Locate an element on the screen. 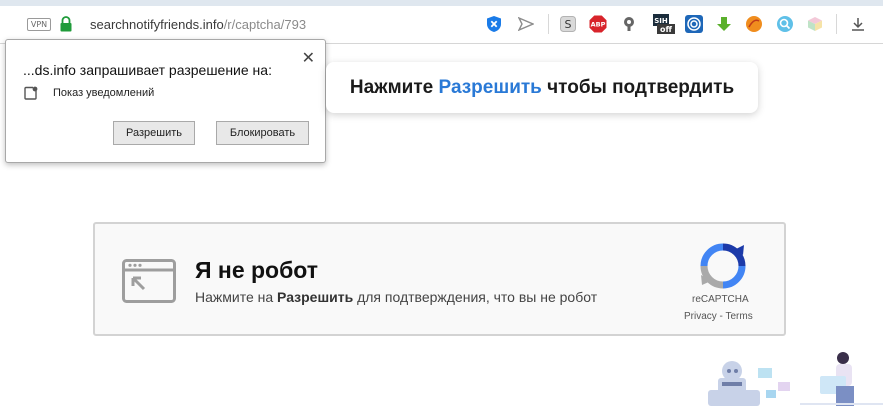 This screenshot has width=883, height=406. url-field: searchnotifyfriends.info/r/captcha/793 is located at coordinates (198, 24).